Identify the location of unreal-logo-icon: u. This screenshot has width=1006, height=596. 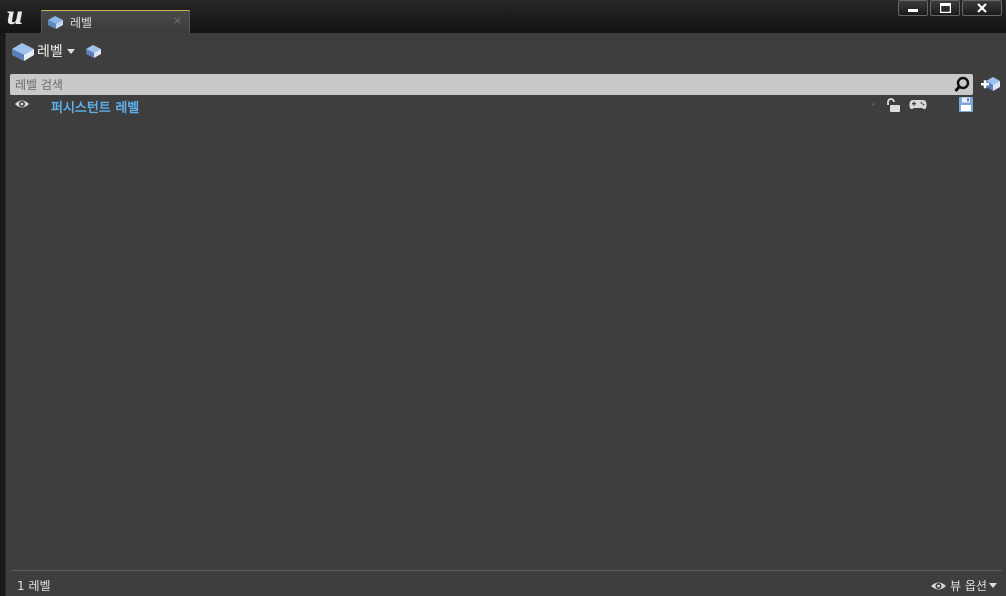
(19, 16).